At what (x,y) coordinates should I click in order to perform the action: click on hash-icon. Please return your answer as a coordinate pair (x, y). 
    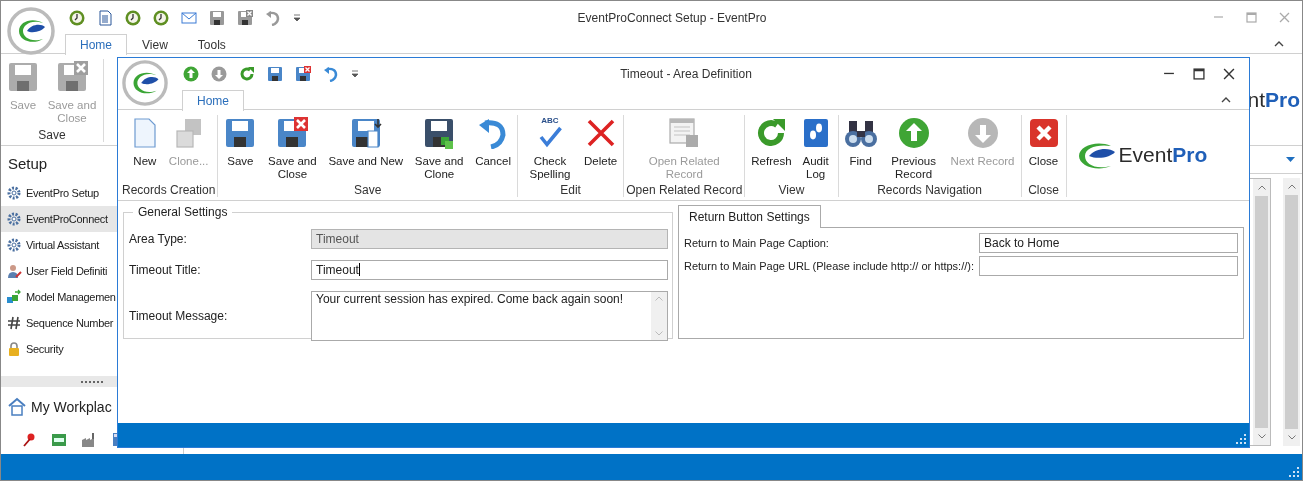
    Looking at the image, I should click on (14, 323).